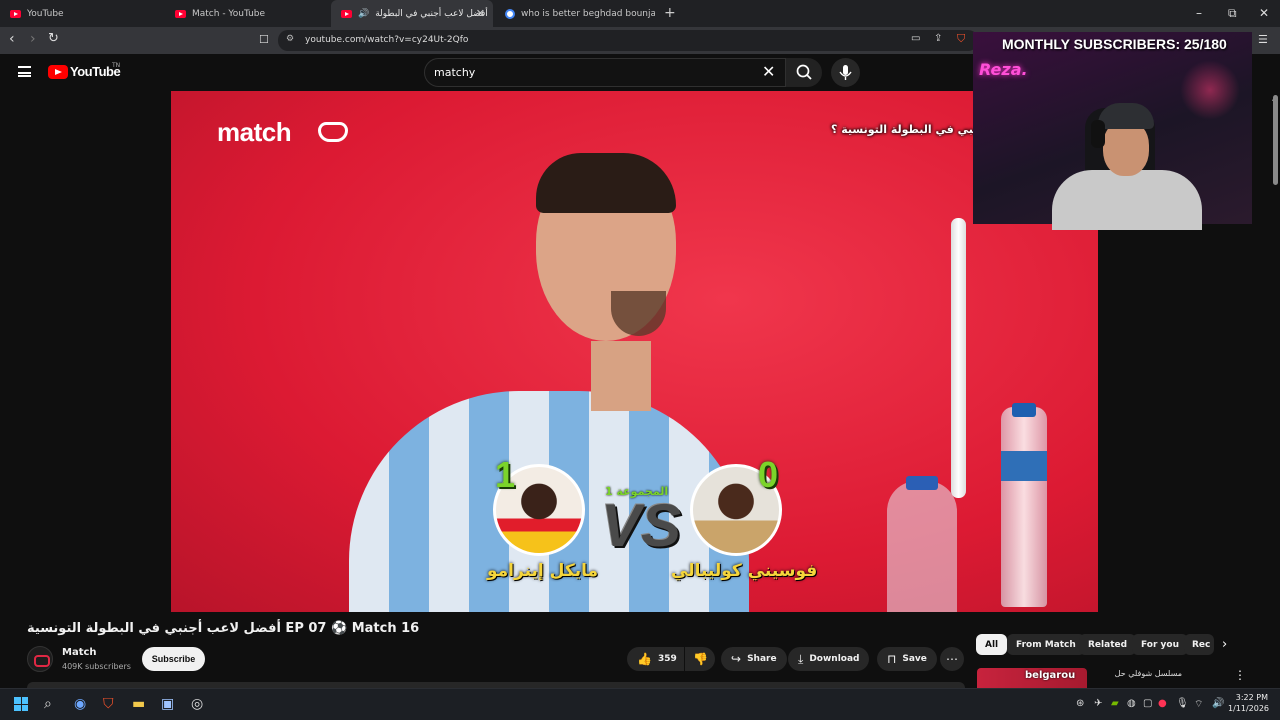 The image size is (1280, 720). What do you see at coordinates (1115, 703) in the screenshot?
I see `nvidia-tray-icon: ▰` at bounding box center [1115, 703].